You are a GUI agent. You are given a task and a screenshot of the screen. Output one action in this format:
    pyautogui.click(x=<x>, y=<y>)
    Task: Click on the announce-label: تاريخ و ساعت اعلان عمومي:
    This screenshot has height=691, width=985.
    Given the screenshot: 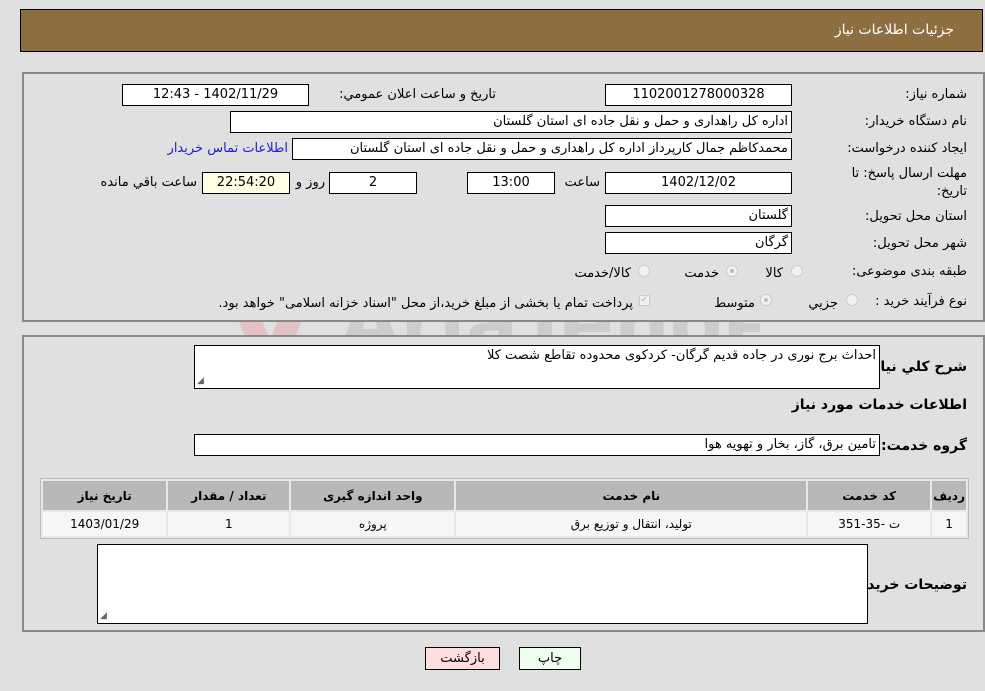 What is the action you would take?
    pyautogui.click(x=417, y=94)
    